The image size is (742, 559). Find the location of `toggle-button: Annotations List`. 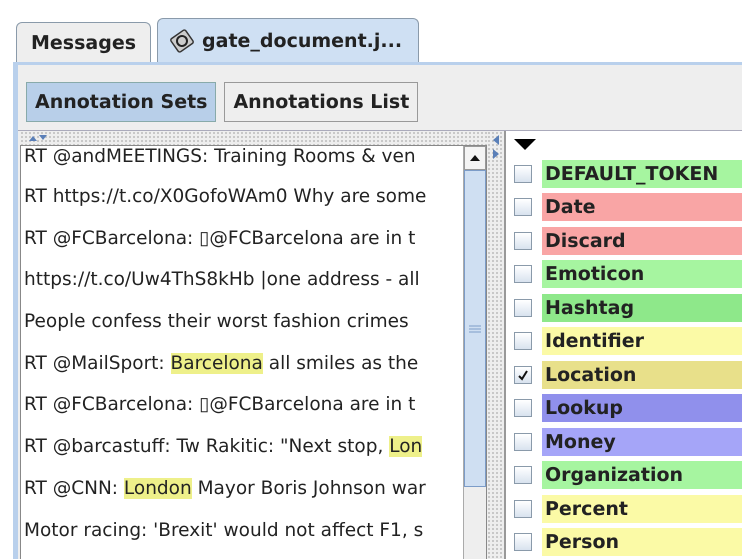

toggle-button: Annotations List is located at coordinates (321, 102).